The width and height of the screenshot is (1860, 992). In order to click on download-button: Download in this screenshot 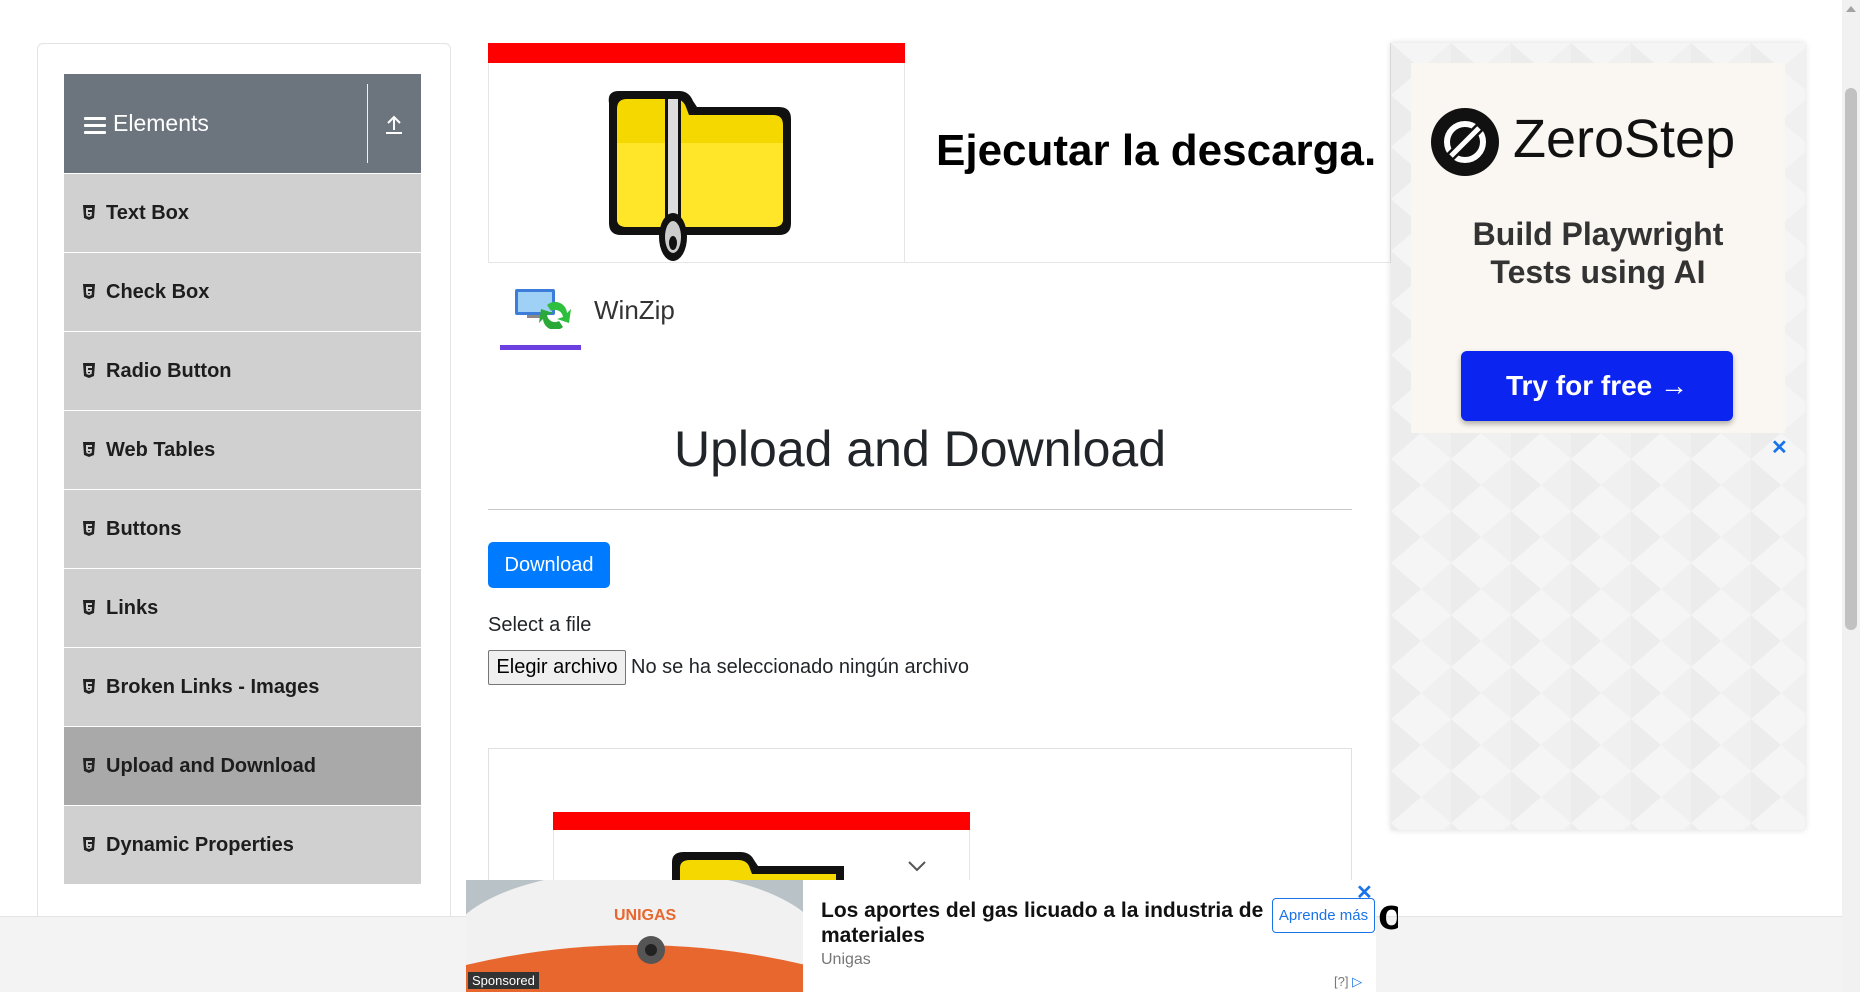, I will do `click(549, 565)`.